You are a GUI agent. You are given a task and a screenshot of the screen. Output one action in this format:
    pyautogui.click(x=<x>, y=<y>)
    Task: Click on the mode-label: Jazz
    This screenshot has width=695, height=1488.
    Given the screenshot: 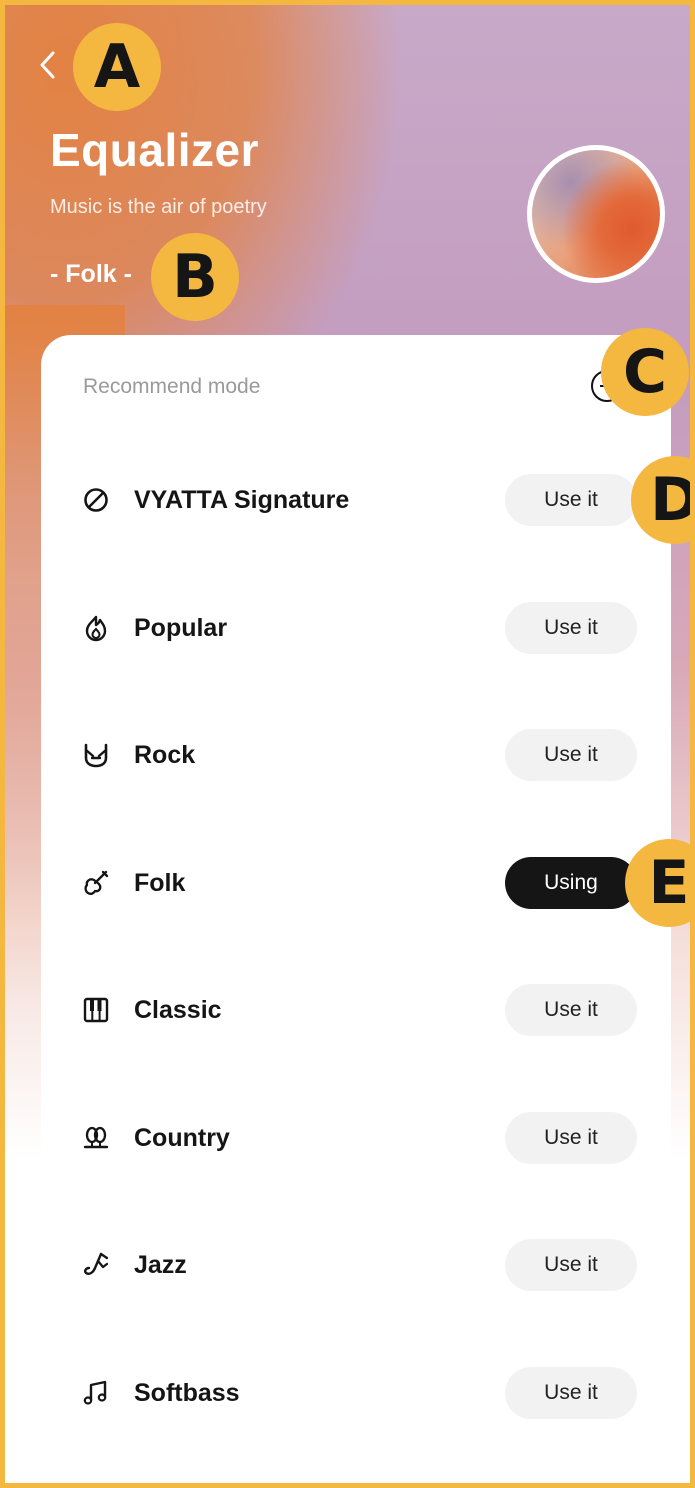 What is the action you would take?
    pyautogui.click(x=160, y=1265)
    